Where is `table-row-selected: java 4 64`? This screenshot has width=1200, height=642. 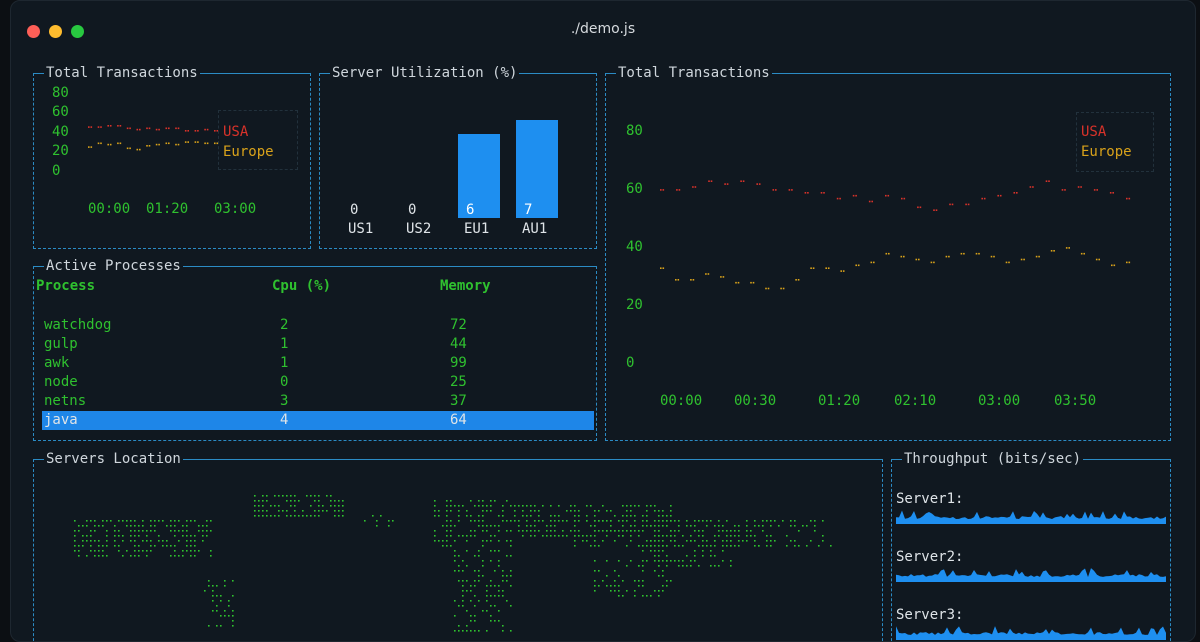
table-row-selected: java 4 64 is located at coordinates (318, 420).